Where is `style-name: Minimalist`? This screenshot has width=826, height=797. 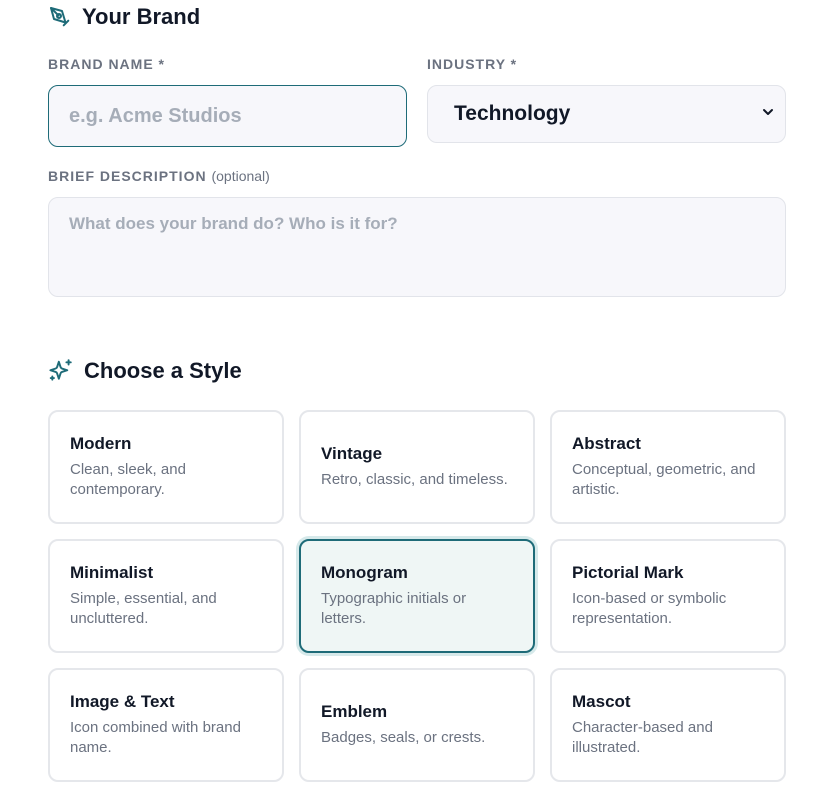
style-name: Minimalist is located at coordinates (112, 572).